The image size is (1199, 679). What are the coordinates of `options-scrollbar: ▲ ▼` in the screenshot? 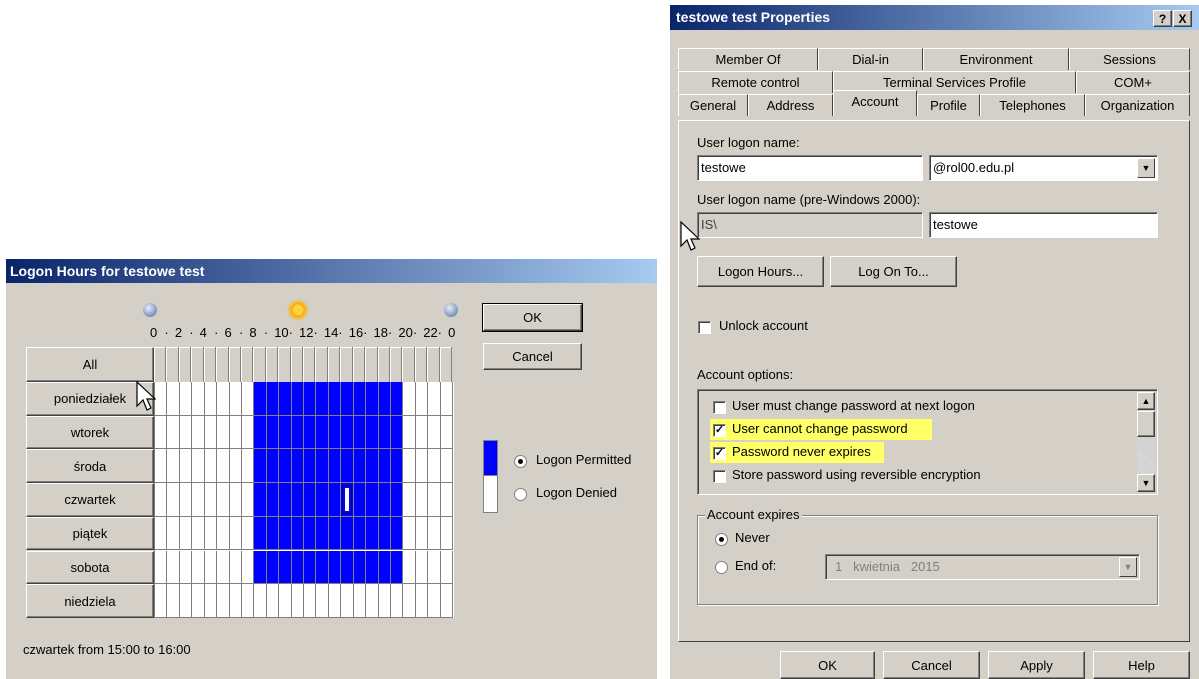 It's located at (1146, 442).